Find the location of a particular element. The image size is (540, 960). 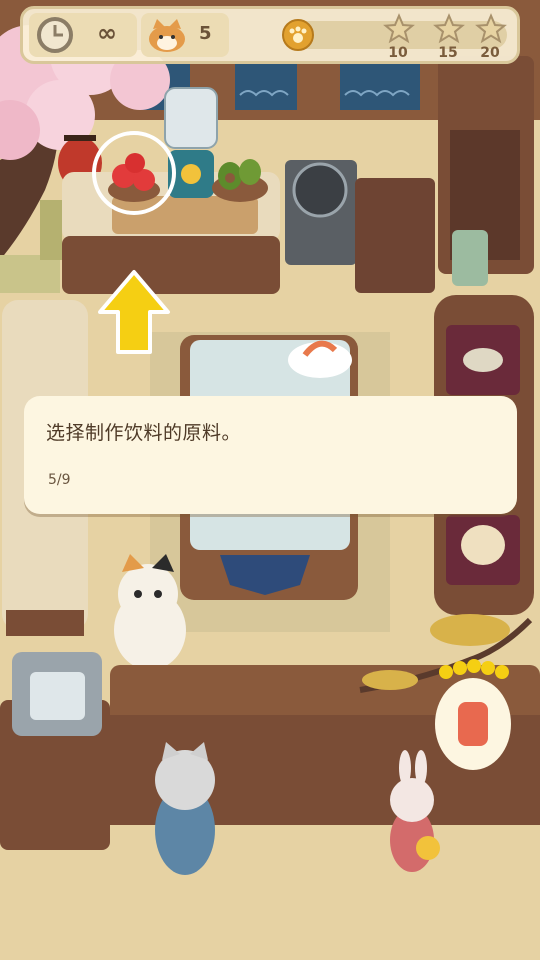

shiba-dog-icon is located at coordinates (167, 35).